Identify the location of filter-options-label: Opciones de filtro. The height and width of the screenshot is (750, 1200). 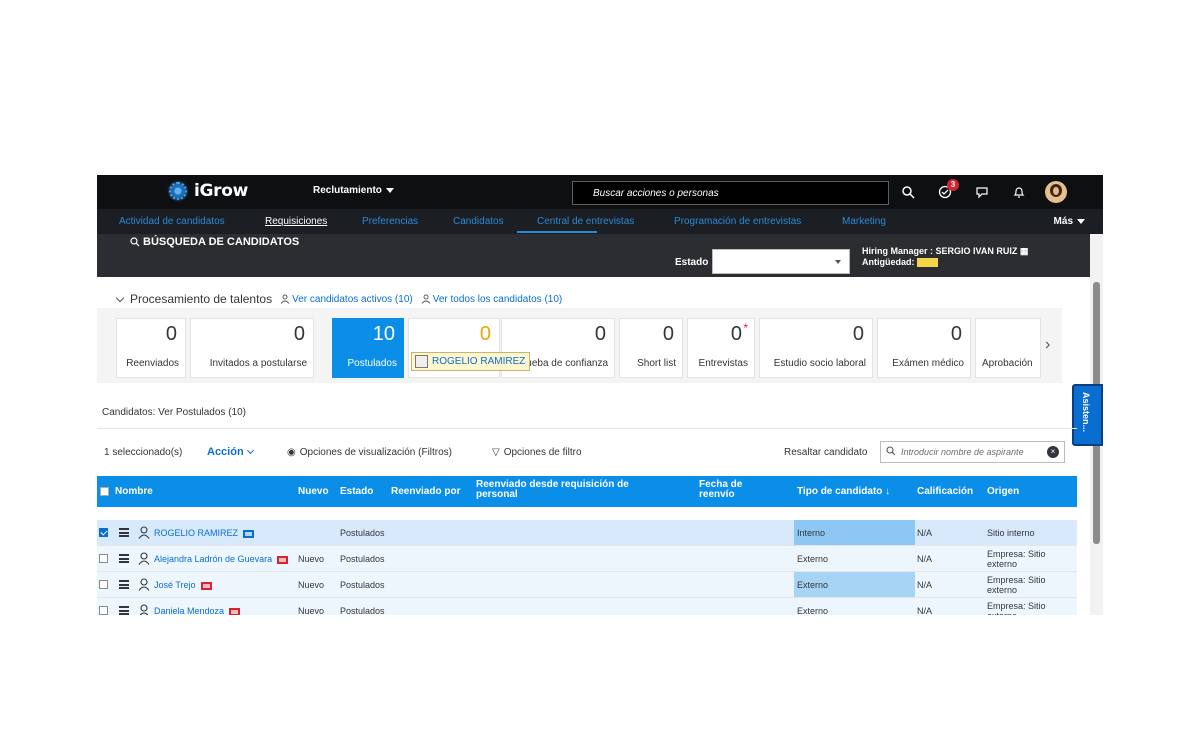
(542, 452).